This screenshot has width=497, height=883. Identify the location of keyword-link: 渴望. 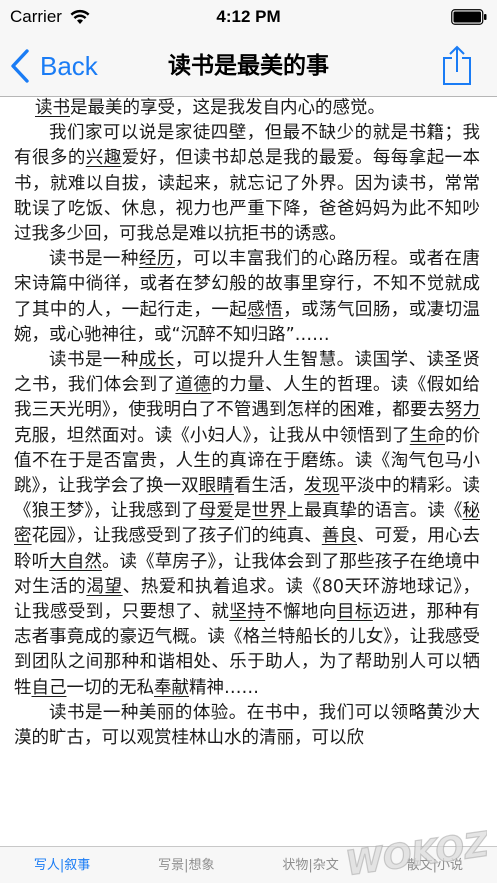
(104, 587).